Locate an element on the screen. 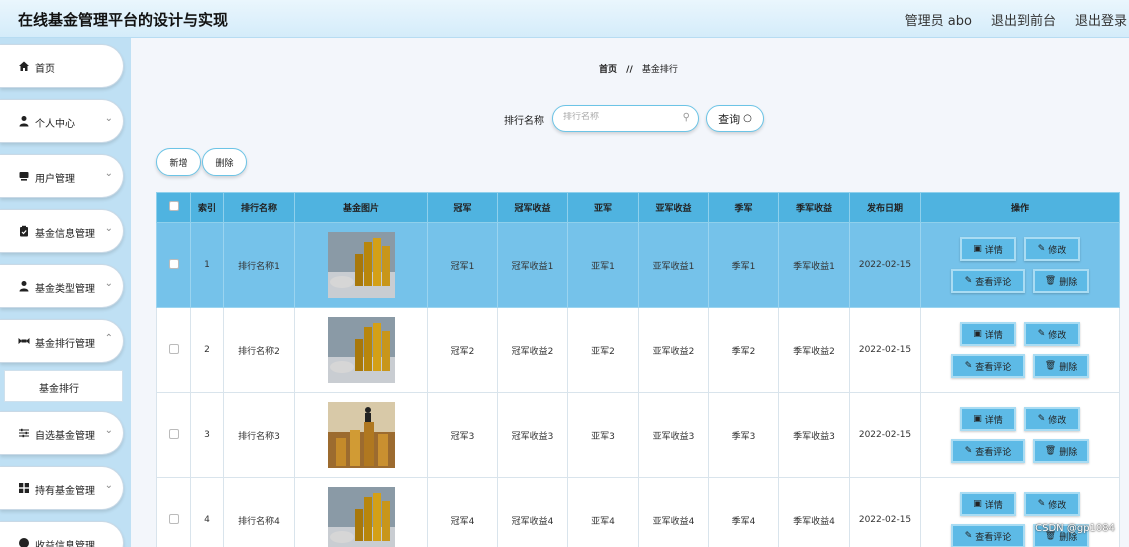 The image size is (1129, 547). sidebar-item-home: 首页 is located at coordinates (62, 66).